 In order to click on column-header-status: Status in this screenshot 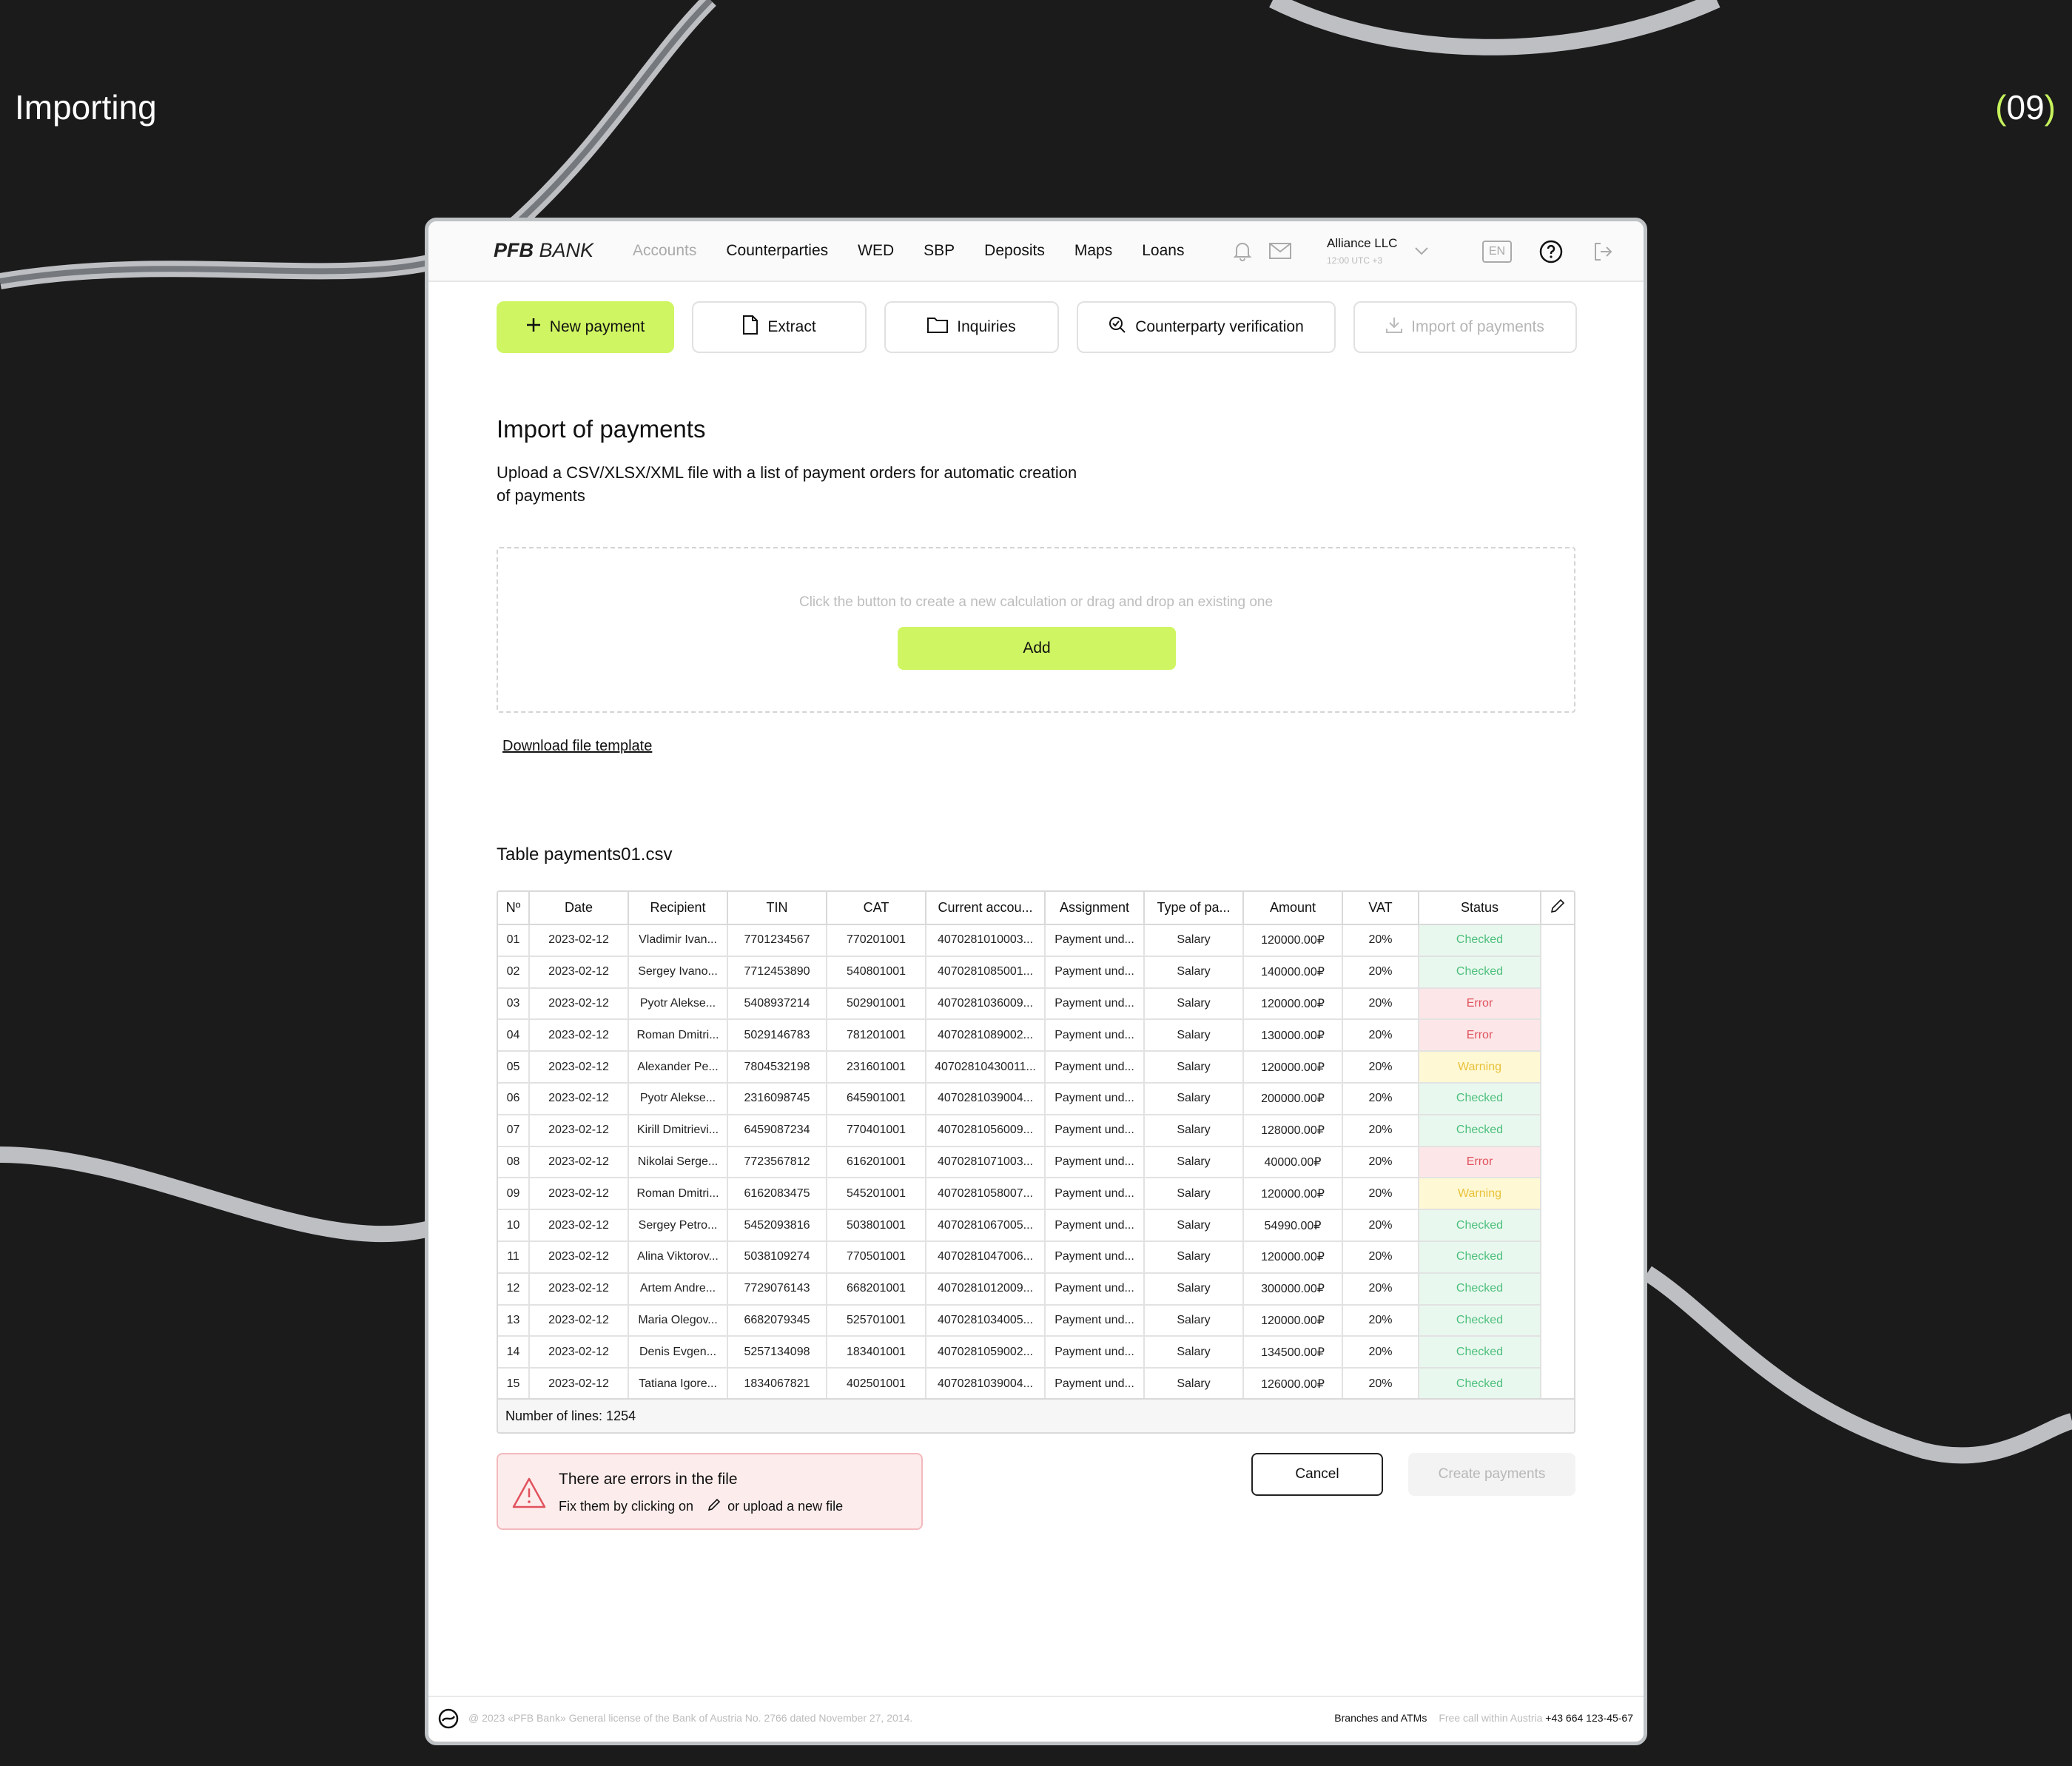, I will do `click(1480, 909)`.